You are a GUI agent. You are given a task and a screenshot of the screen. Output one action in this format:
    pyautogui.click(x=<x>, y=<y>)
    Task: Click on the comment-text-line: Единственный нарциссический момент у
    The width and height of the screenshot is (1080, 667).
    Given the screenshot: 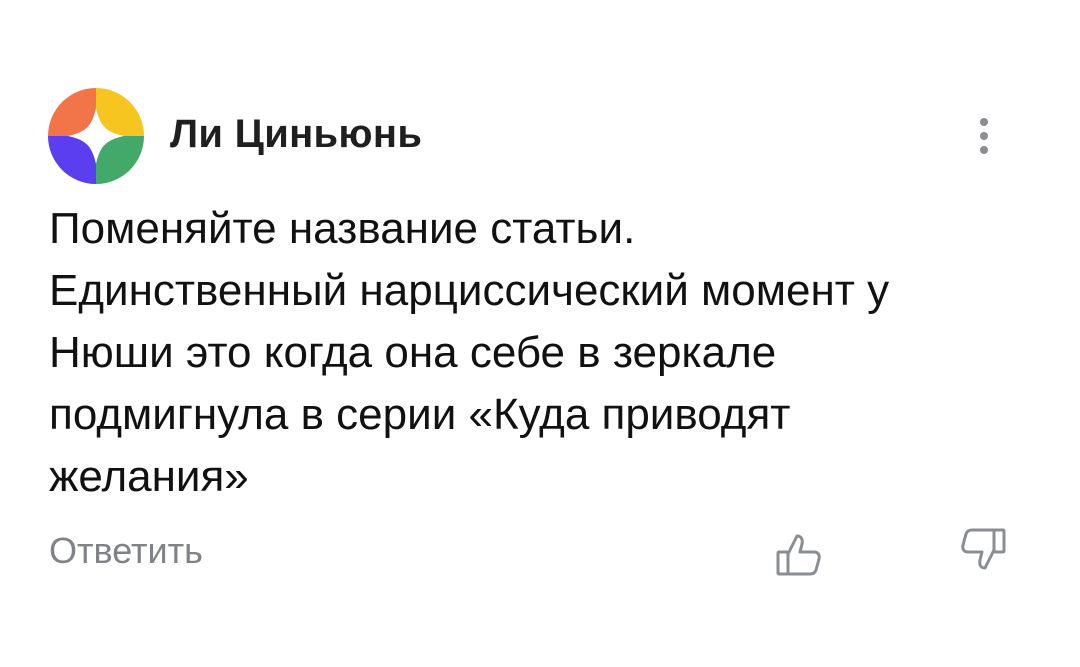 What is the action you would take?
    pyautogui.click(x=469, y=290)
    